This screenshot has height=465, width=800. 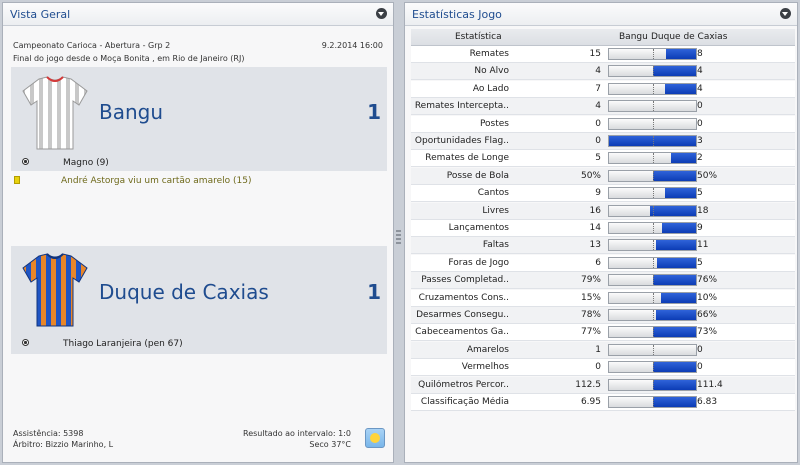 What do you see at coordinates (463, 297) in the screenshot?
I see `stat-label: Cruzamentos Cons..` at bounding box center [463, 297].